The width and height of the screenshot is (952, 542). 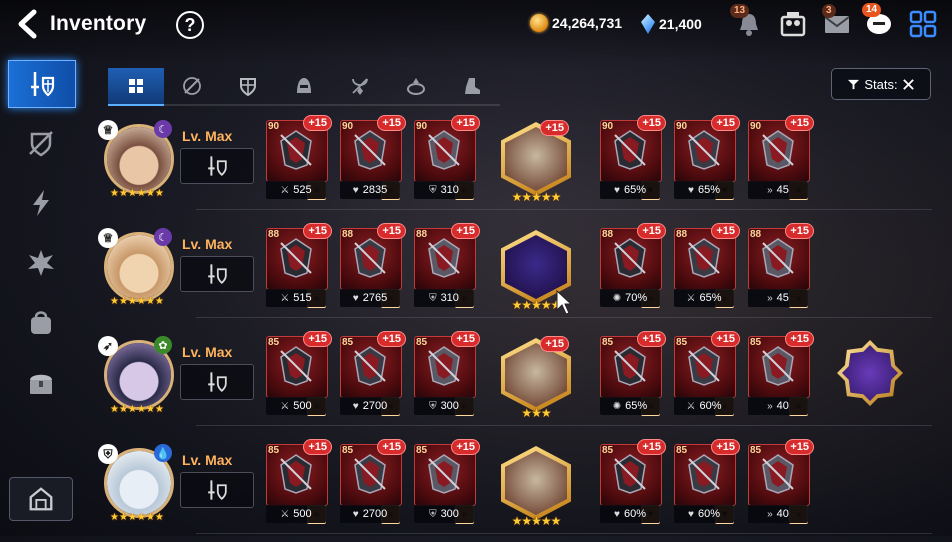 I want to click on gear-slot: 90 +15 » ⚔ 525, so click(x=299, y=158).